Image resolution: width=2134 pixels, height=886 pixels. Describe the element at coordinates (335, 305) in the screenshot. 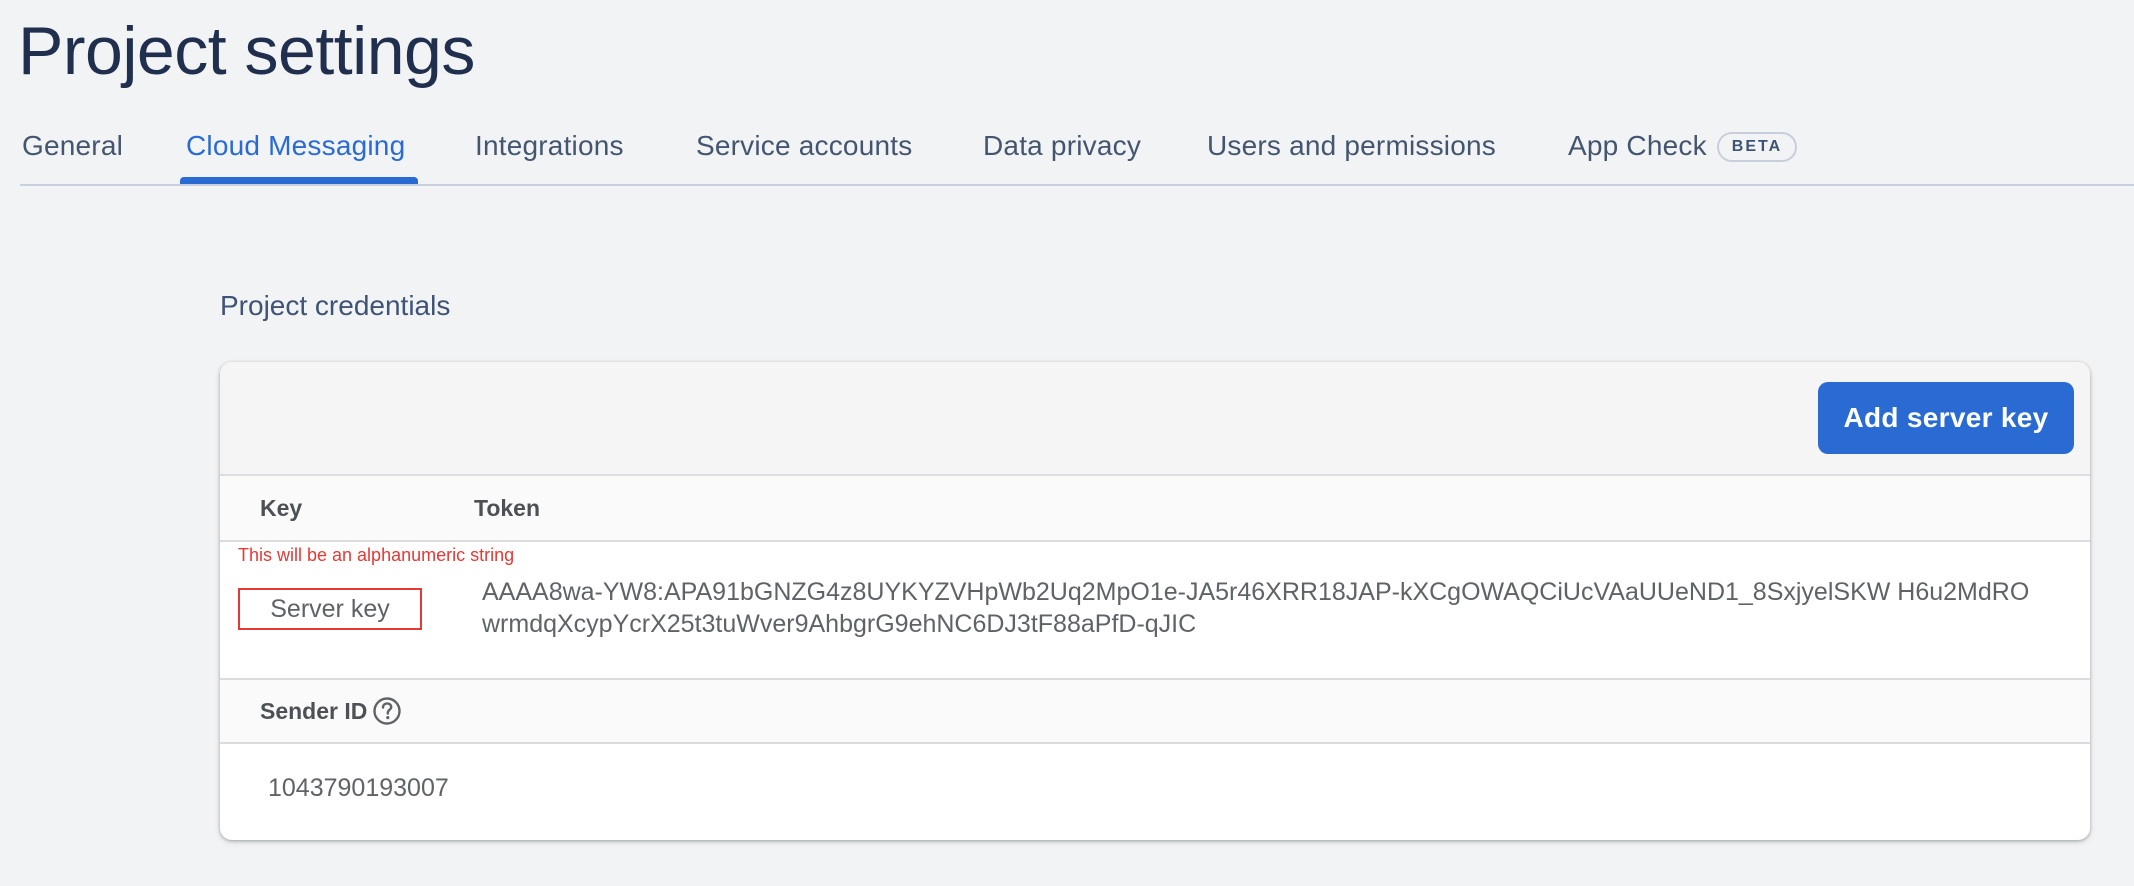

I see `section-title: Project credentials` at that location.